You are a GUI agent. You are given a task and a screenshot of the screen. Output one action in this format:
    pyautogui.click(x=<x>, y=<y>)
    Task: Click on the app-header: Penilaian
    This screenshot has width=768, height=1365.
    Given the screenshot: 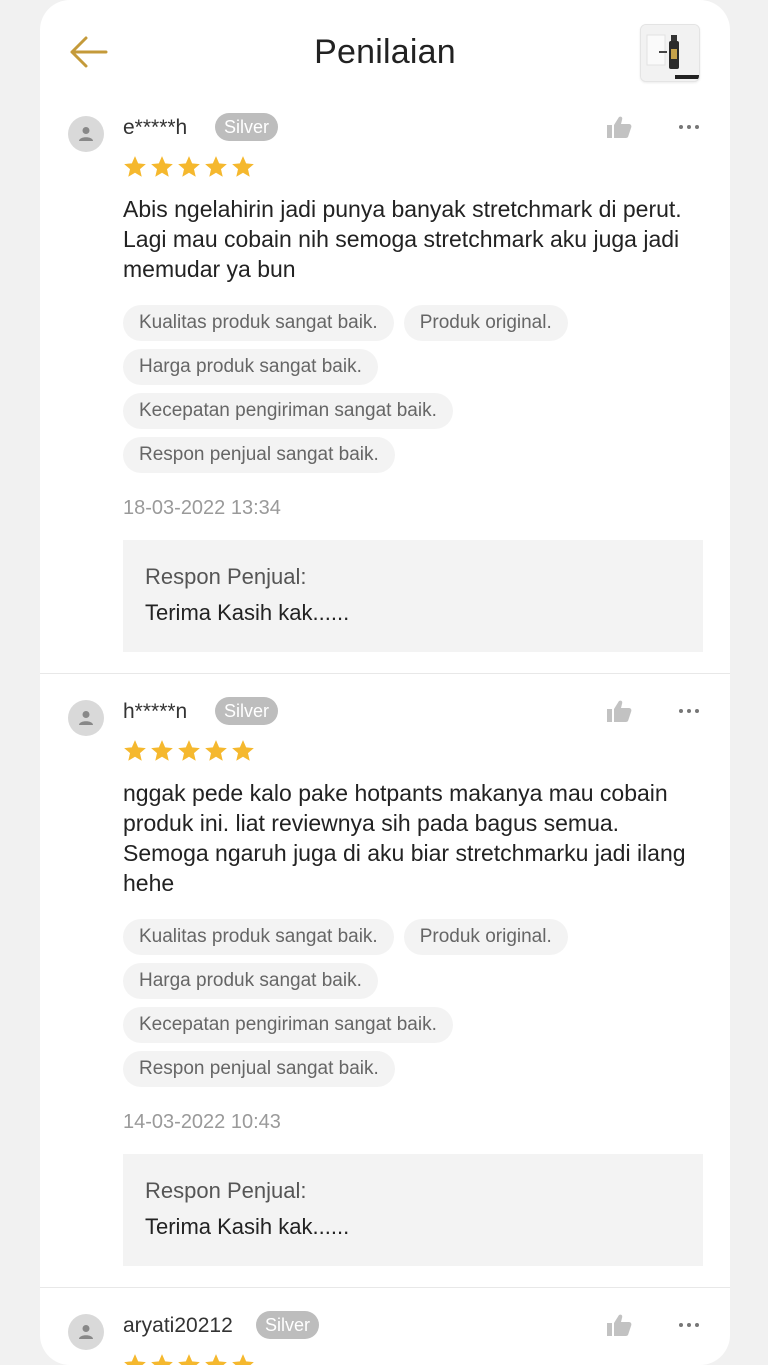 What is the action you would take?
    pyautogui.click(x=385, y=52)
    